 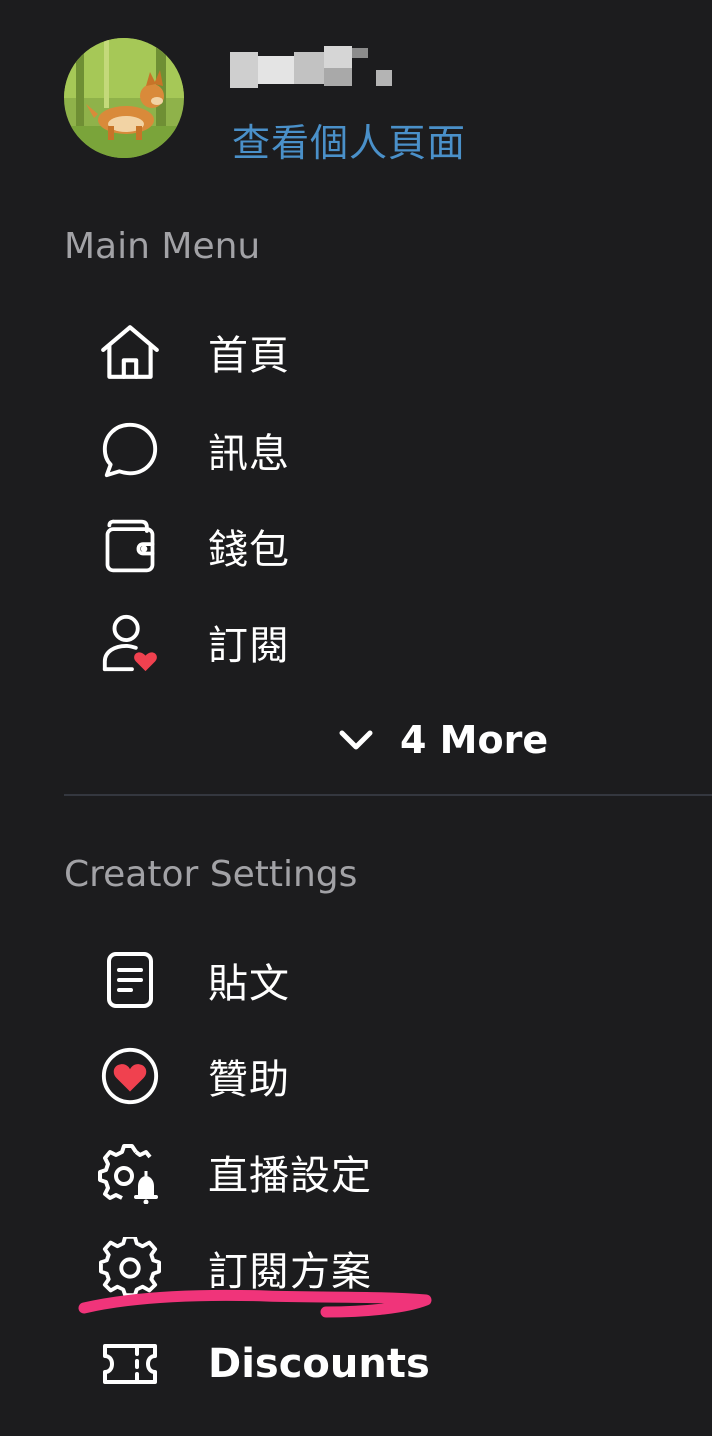 What do you see at coordinates (356, 740) in the screenshot?
I see `chevron-down-icon` at bounding box center [356, 740].